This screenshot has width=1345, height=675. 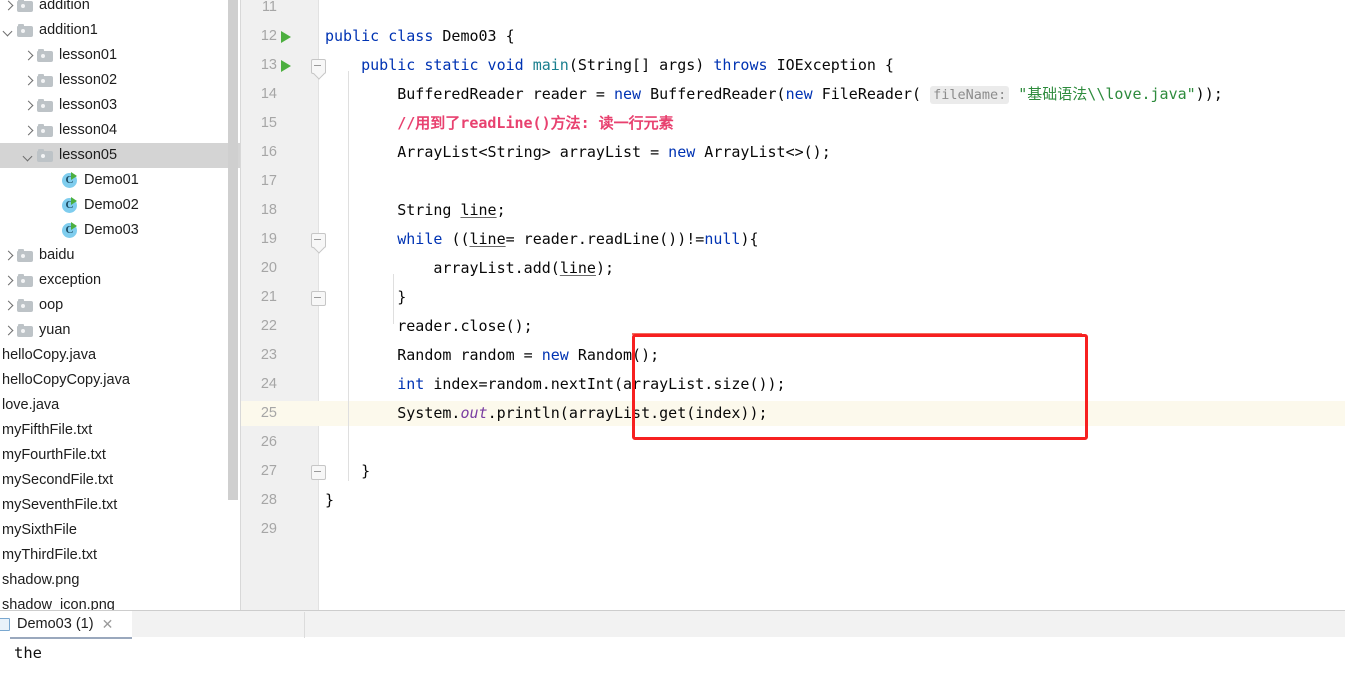 What do you see at coordinates (793, 326) in the screenshot?
I see `code-line-22: 22 reader.close();` at bounding box center [793, 326].